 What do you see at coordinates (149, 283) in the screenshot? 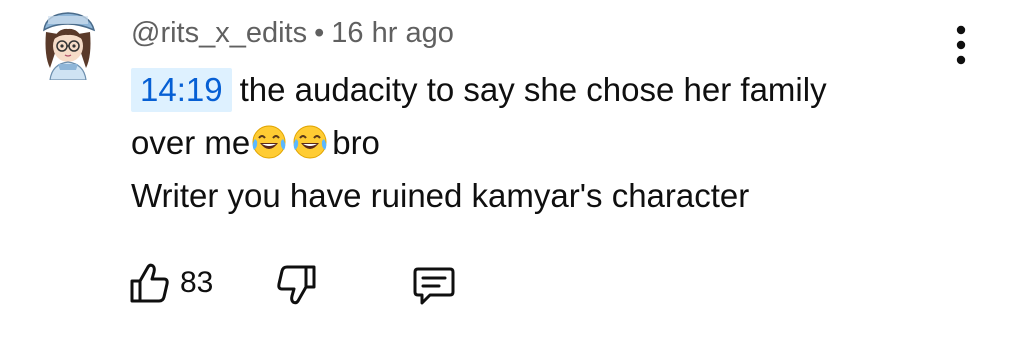
I see `thumbs-up-icon` at bounding box center [149, 283].